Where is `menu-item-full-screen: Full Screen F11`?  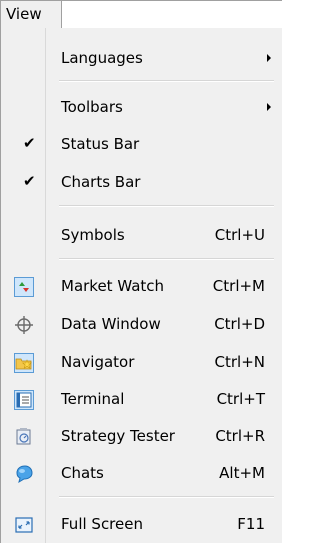
menu-item-full-screen: Full Screen F11 is located at coordinates (142, 525).